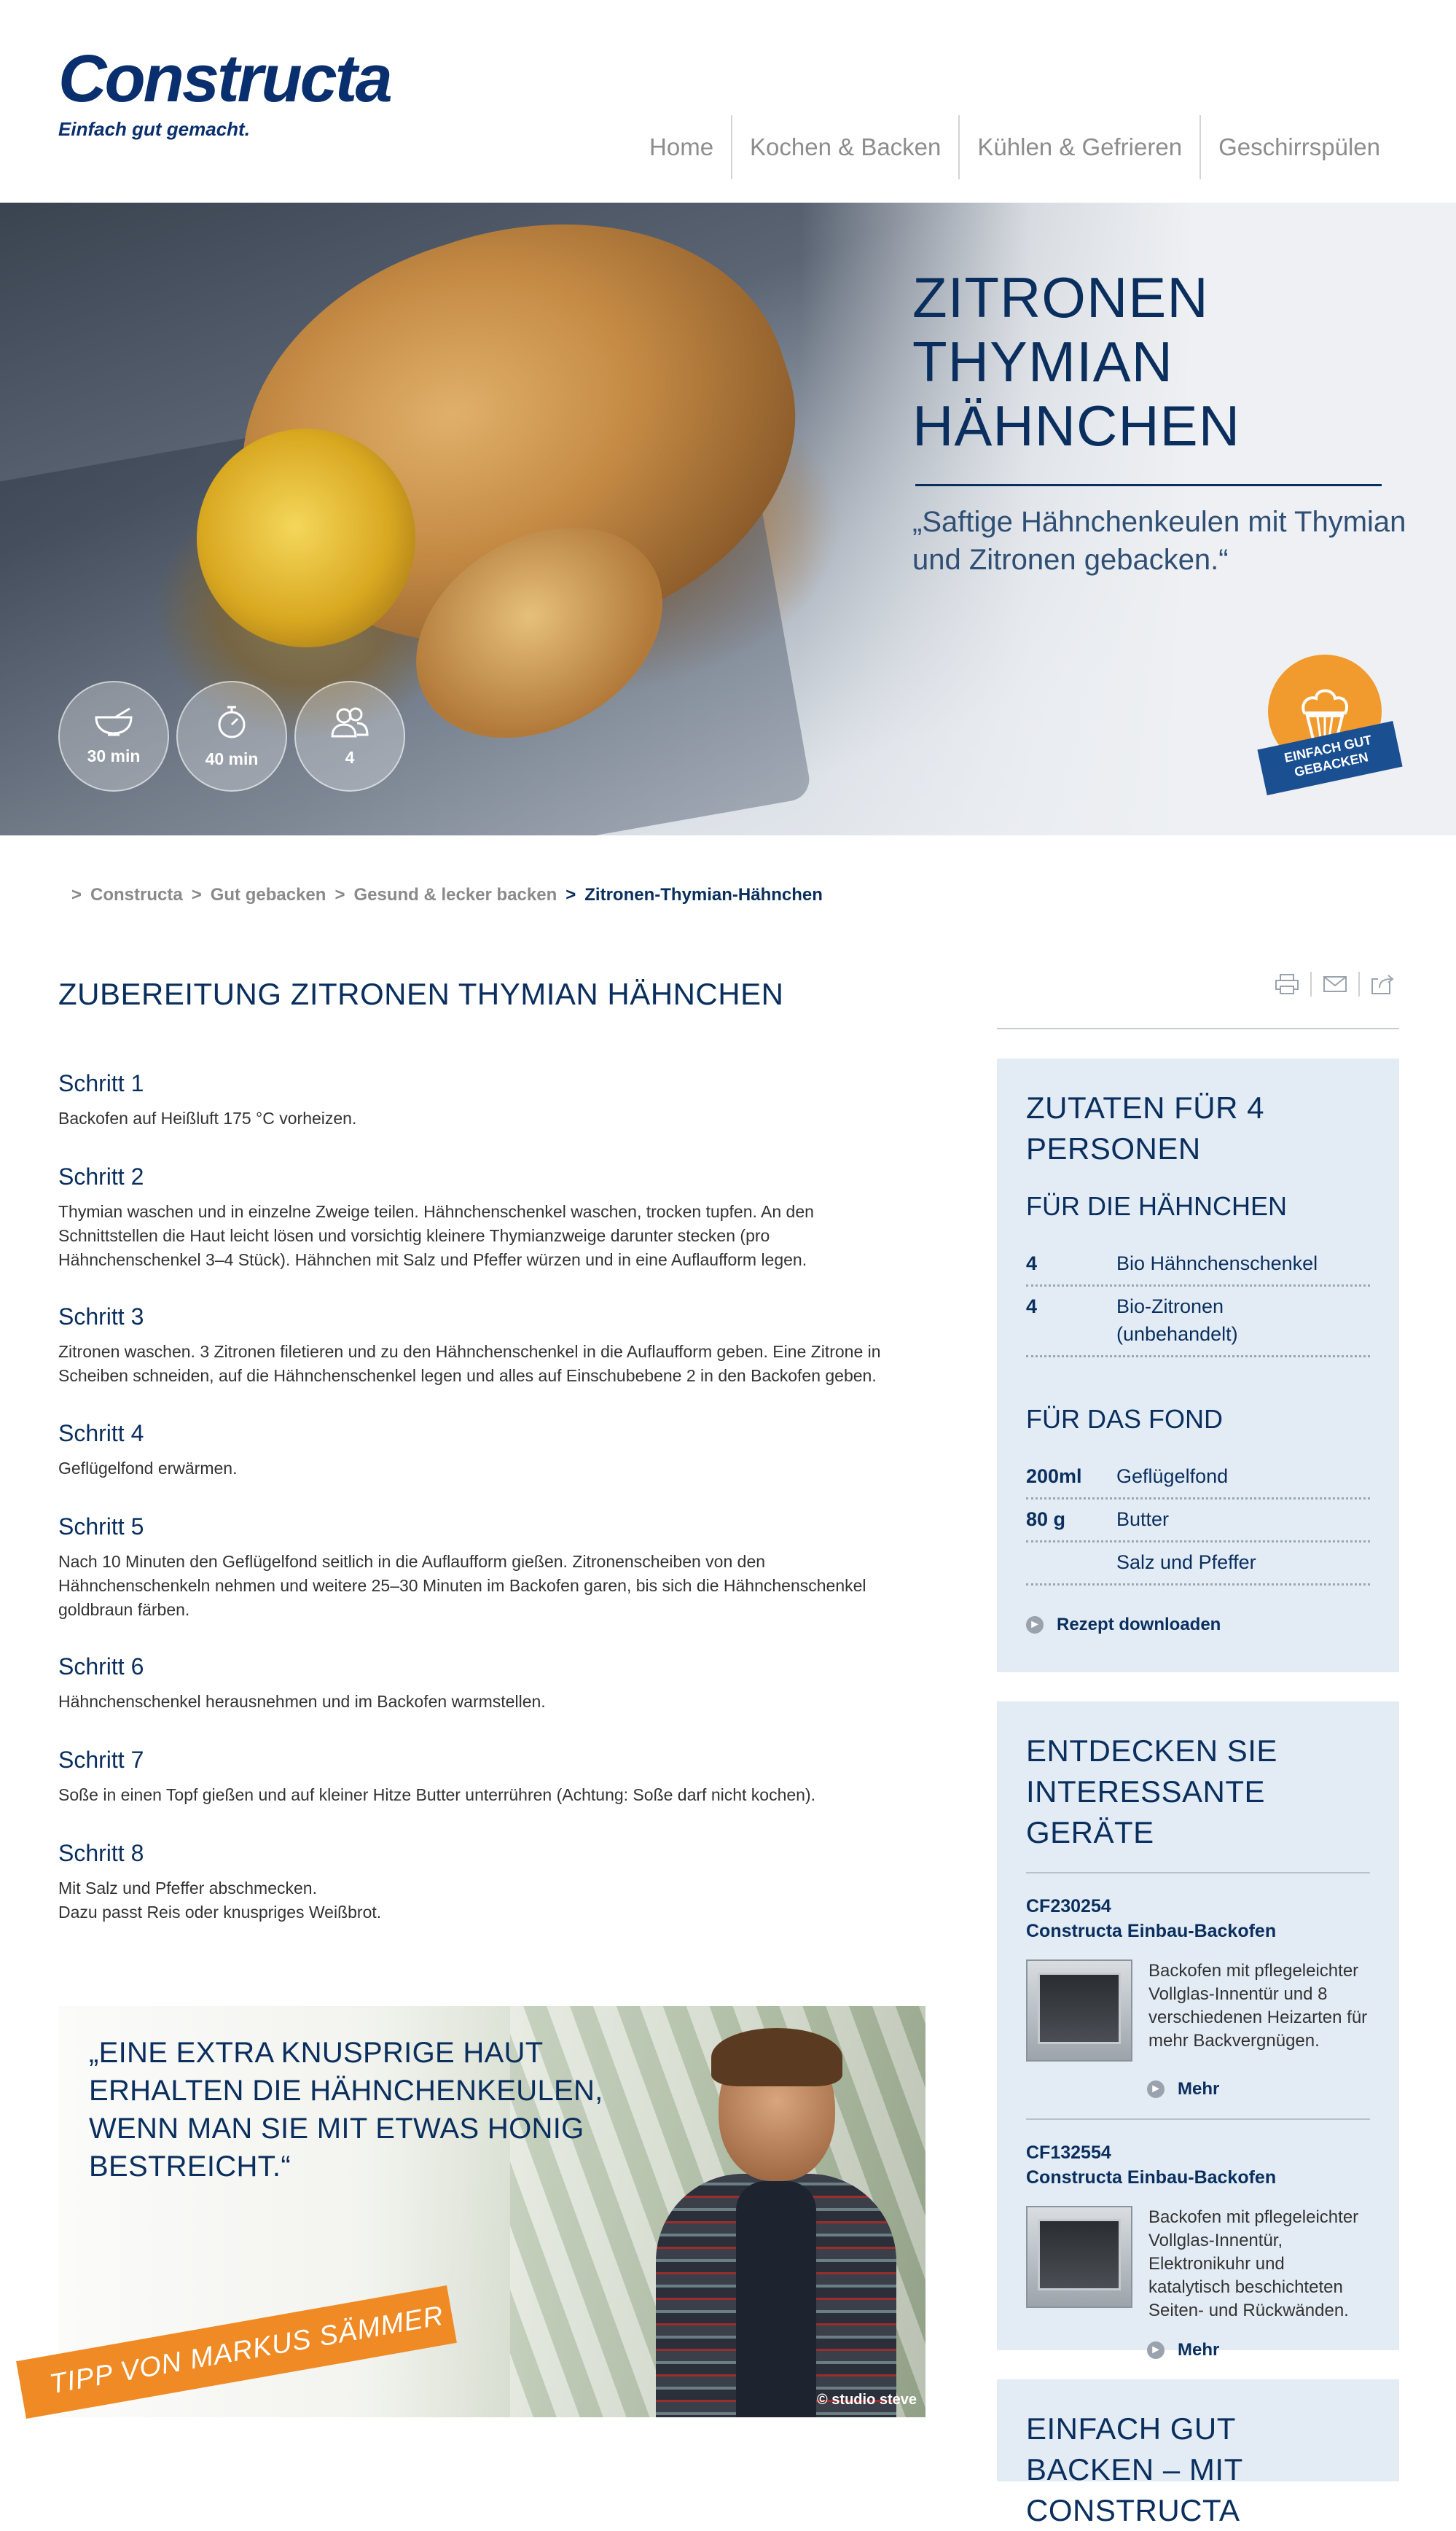 Image resolution: width=1456 pixels, height=2531 pixels. What do you see at coordinates (1124, 1419) in the screenshot?
I see `ingredient-group-title: FÜR DAS FOND` at bounding box center [1124, 1419].